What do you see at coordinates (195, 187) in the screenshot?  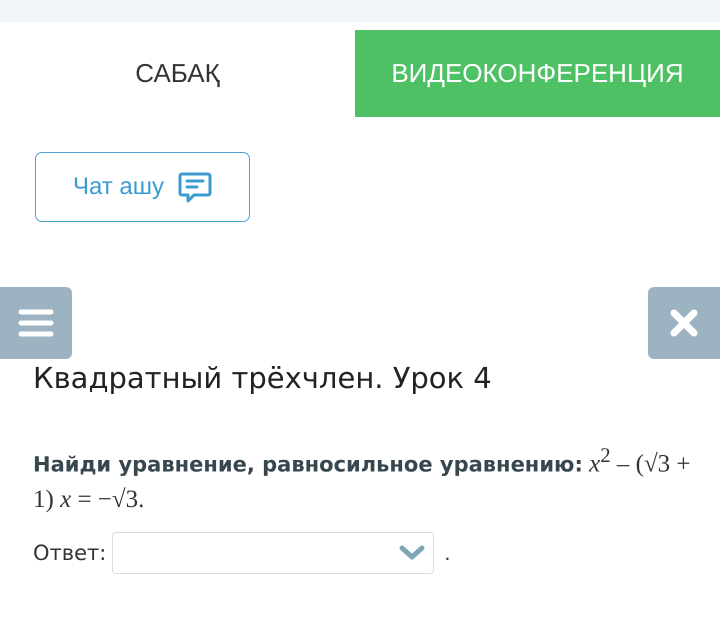 I see `chat-icon` at bounding box center [195, 187].